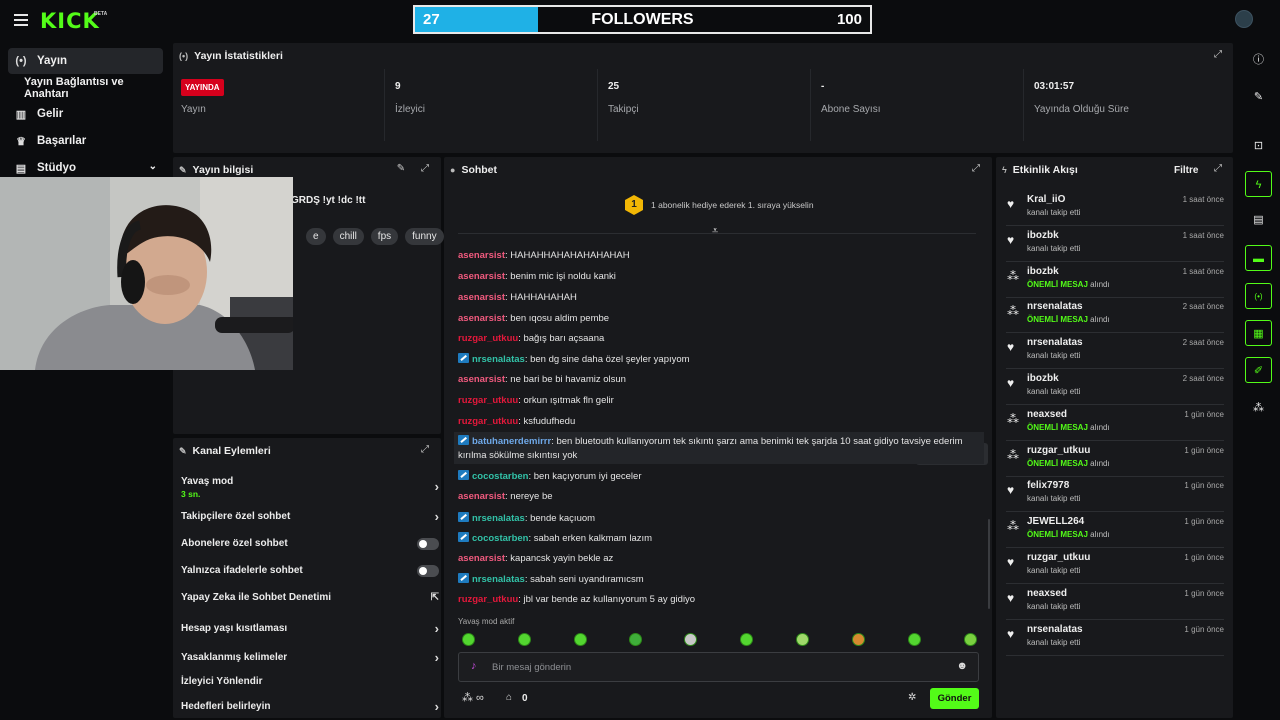 The image size is (1280, 720). Describe the element at coordinates (511, 441) in the screenshot. I see `chat-username: batuhanerdemirrr` at that location.